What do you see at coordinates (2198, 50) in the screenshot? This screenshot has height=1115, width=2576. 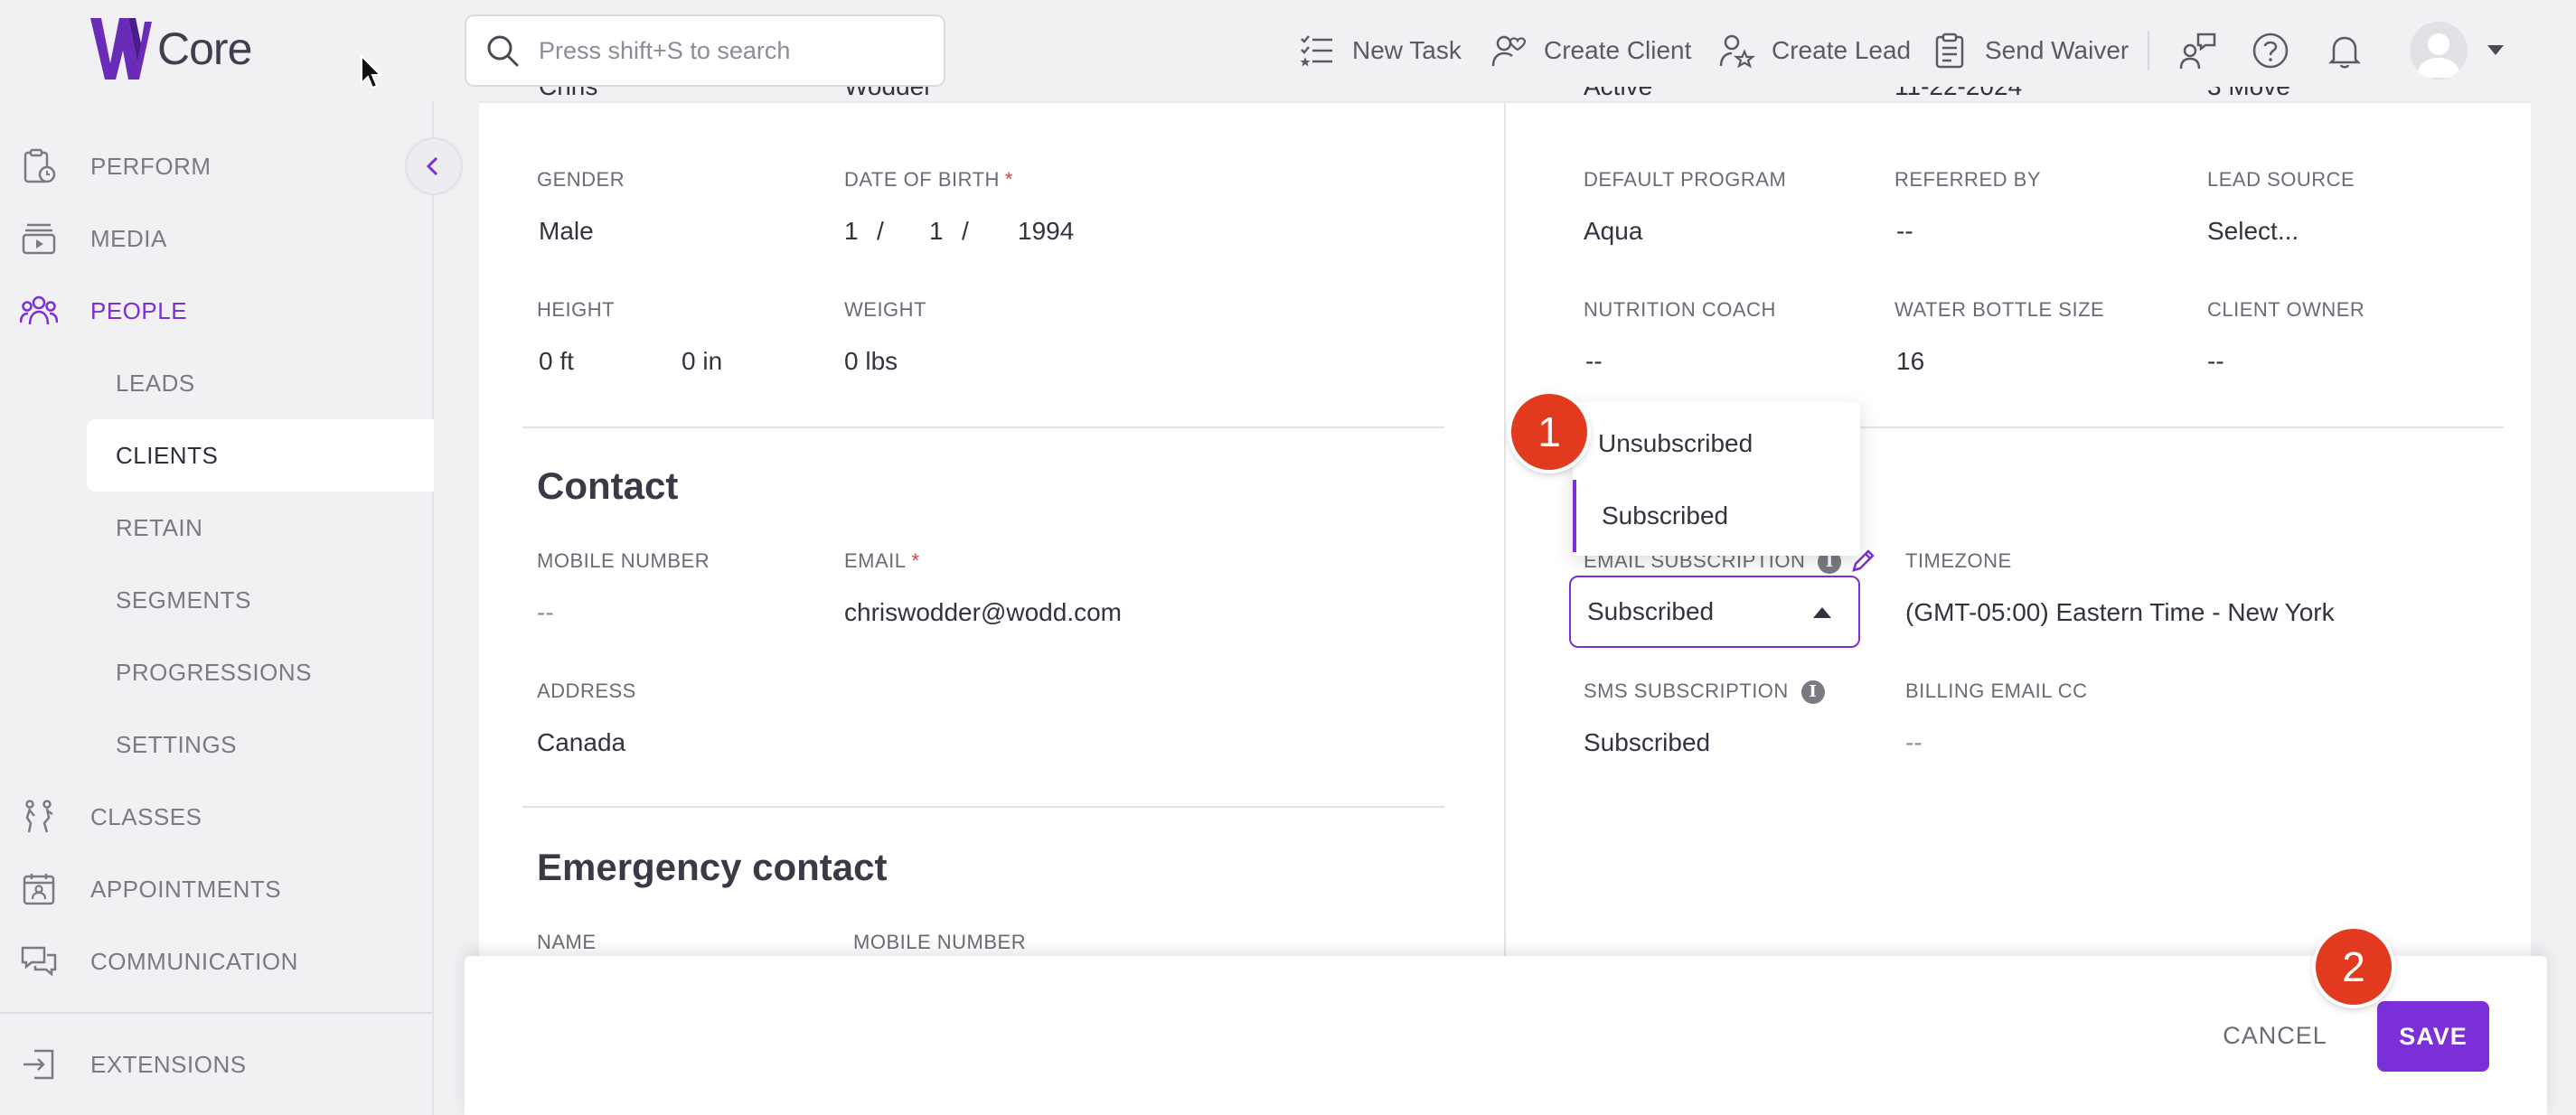 I see `feedback-icon` at bounding box center [2198, 50].